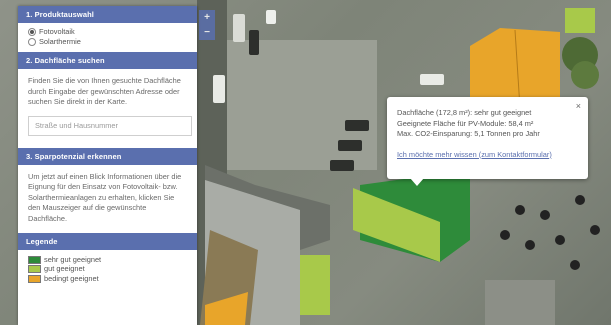 This screenshot has height=325, width=611. I want to click on tree, so click(585, 75).